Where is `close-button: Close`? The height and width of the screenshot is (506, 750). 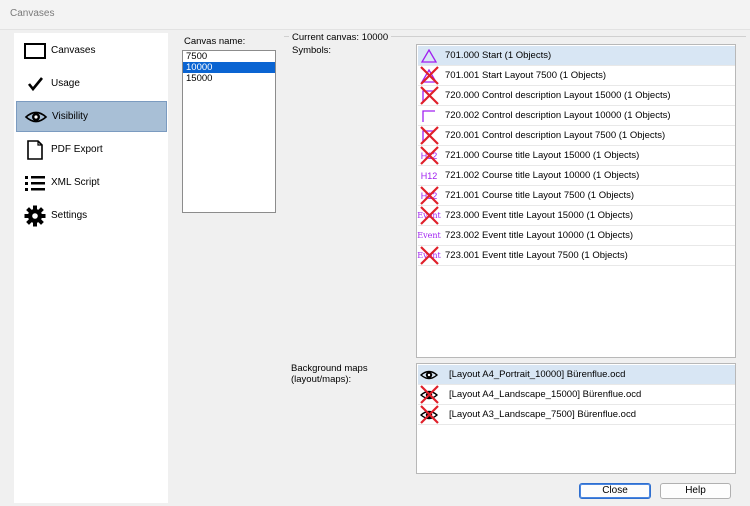
close-button: Close is located at coordinates (615, 491).